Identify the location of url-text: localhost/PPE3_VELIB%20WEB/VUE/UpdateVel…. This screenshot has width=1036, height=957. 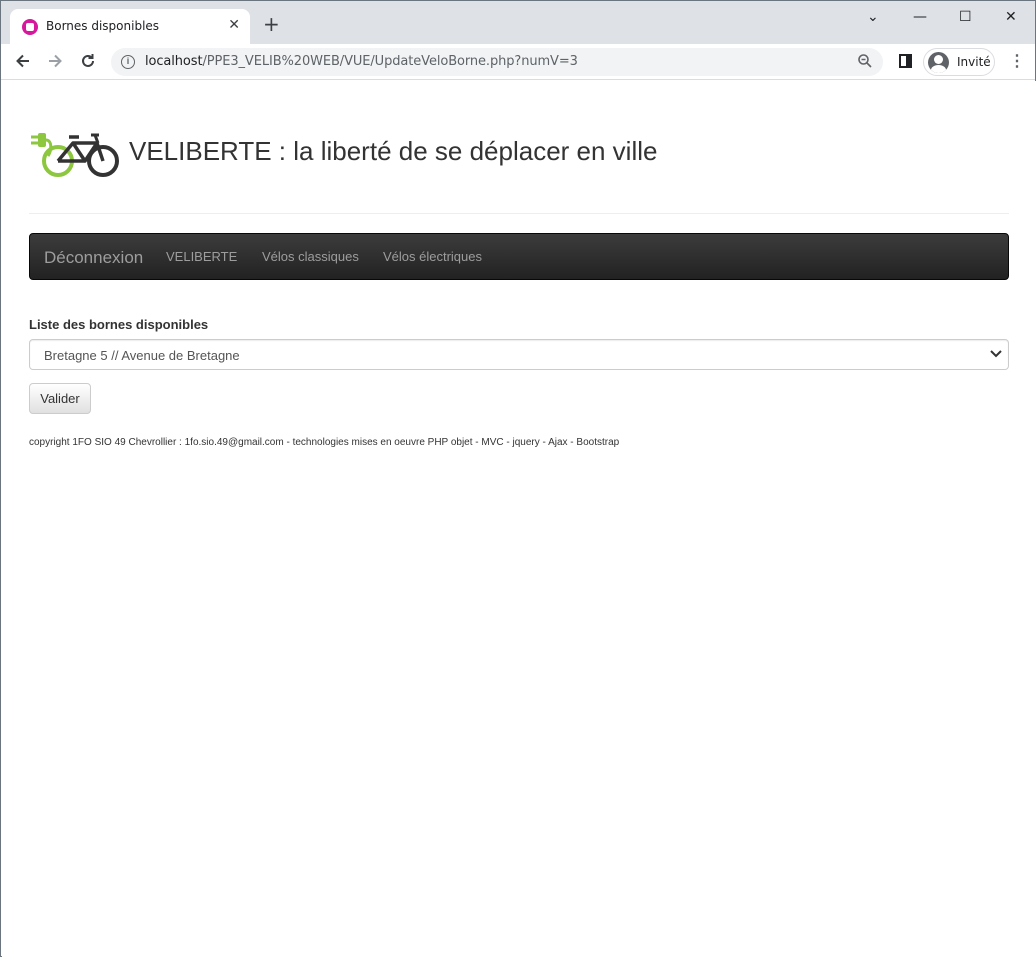
(361, 61).